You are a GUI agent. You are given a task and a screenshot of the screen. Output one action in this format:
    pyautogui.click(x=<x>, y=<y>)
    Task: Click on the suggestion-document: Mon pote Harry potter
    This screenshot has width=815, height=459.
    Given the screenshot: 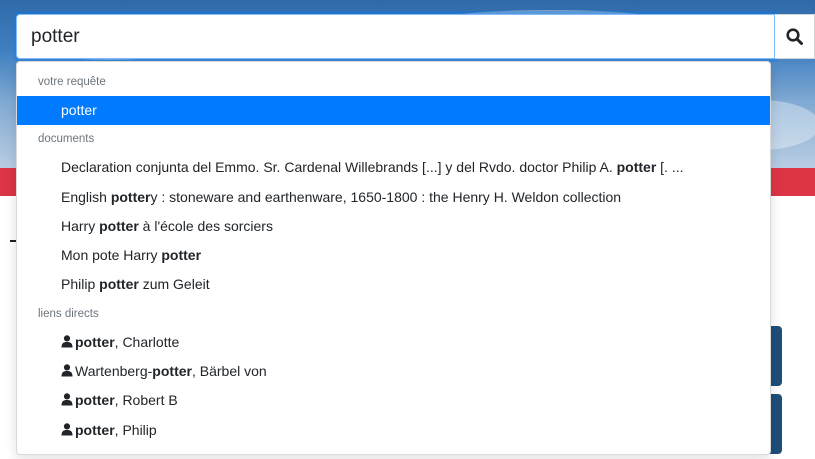 What is the action you would take?
    pyautogui.click(x=393, y=255)
    